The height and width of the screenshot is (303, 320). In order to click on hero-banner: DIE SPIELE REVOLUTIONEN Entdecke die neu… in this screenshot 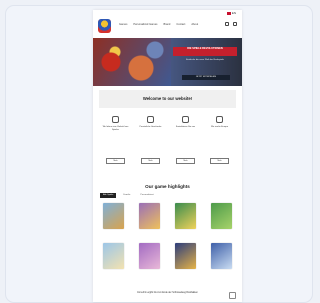, I will do `click(167, 62)`.